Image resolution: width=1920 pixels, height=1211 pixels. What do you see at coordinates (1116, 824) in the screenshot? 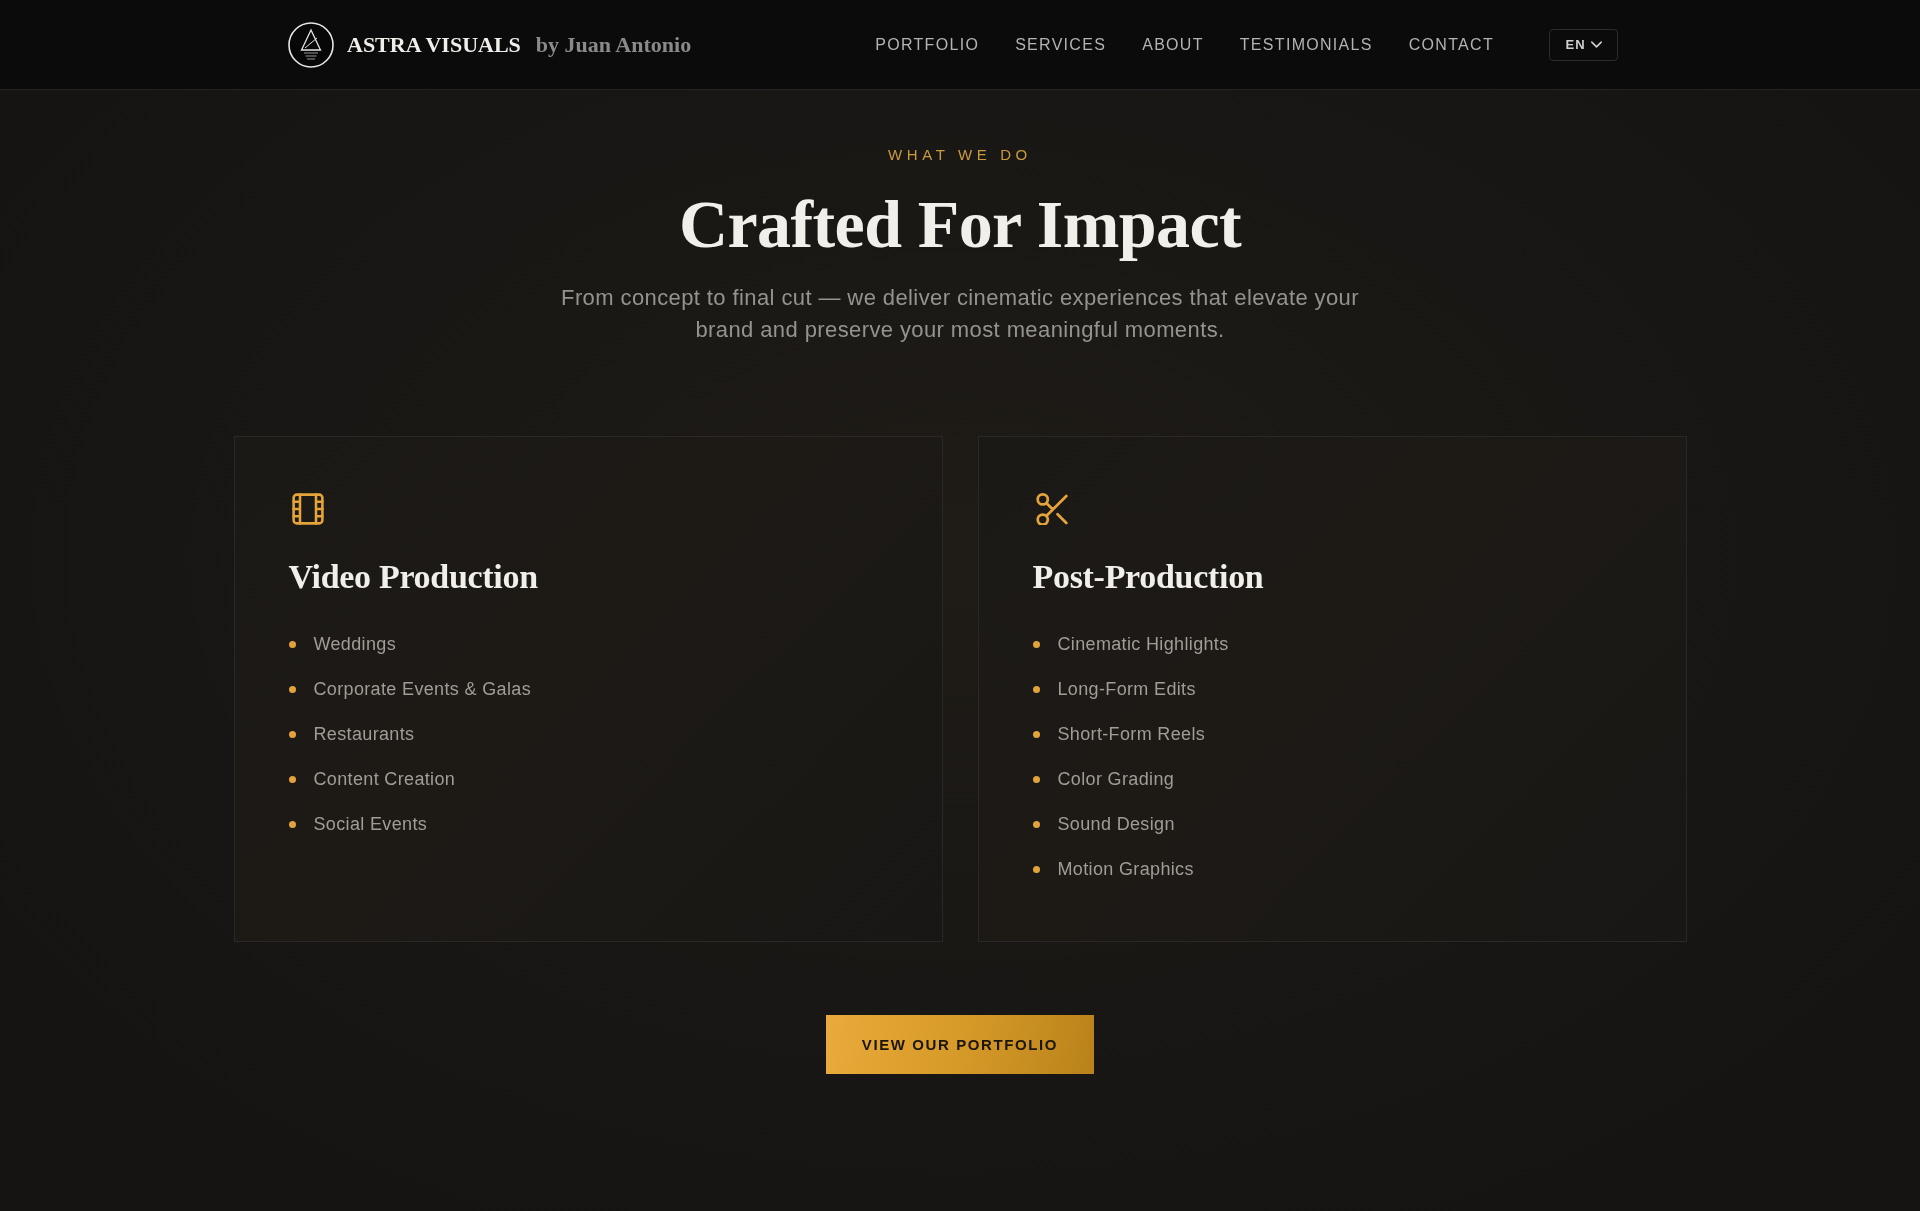
I see `list-item-text: Sound Design` at bounding box center [1116, 824].